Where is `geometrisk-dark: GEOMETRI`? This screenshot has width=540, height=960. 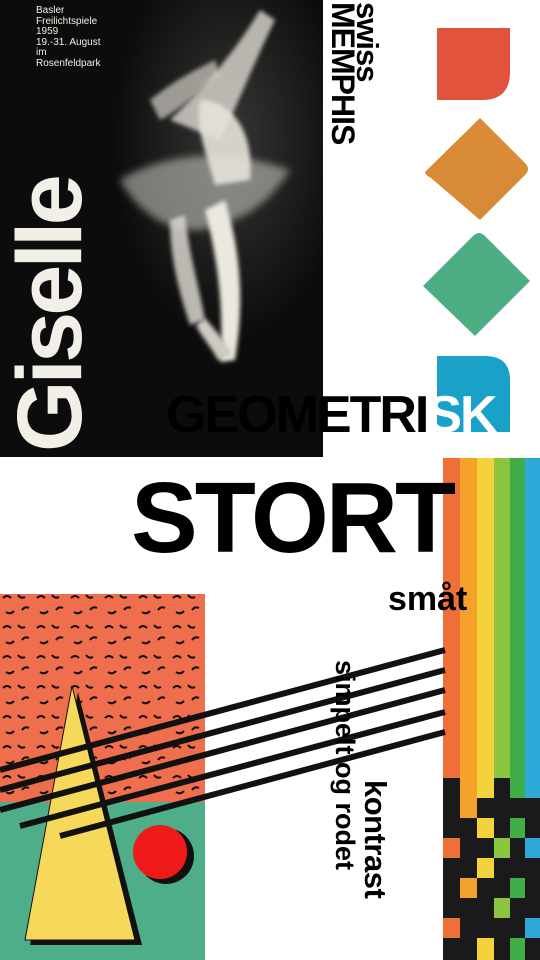
geometrisk-dark: GEOMETRI is located at coordinates (297, 415).